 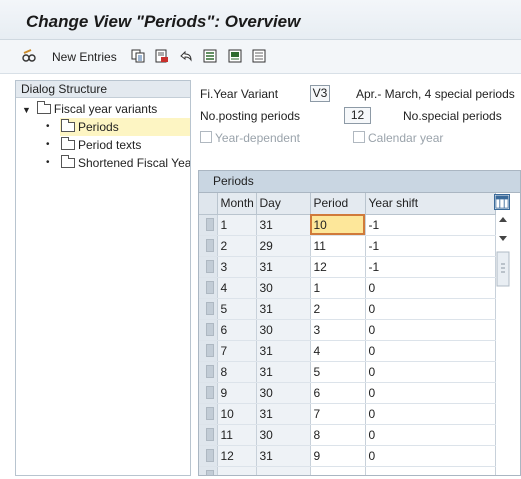 What do you see at coordinates (103, 89) in the screenshot?
I see `dialog-structure-title: Dialog Structure` at bounding box center [103, 89].